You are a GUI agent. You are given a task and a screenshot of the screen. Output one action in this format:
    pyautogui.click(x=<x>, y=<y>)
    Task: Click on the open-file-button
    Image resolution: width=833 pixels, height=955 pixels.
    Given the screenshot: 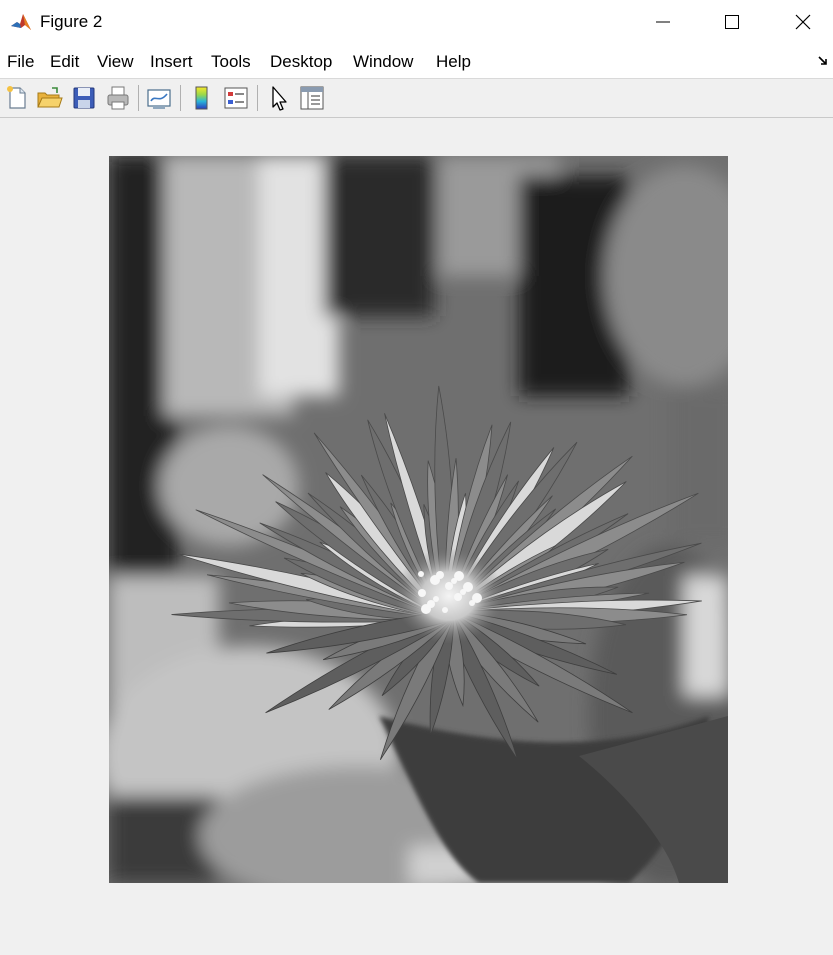 What is the action you would take?
    pyautogui.click(x=49, y=98)
    